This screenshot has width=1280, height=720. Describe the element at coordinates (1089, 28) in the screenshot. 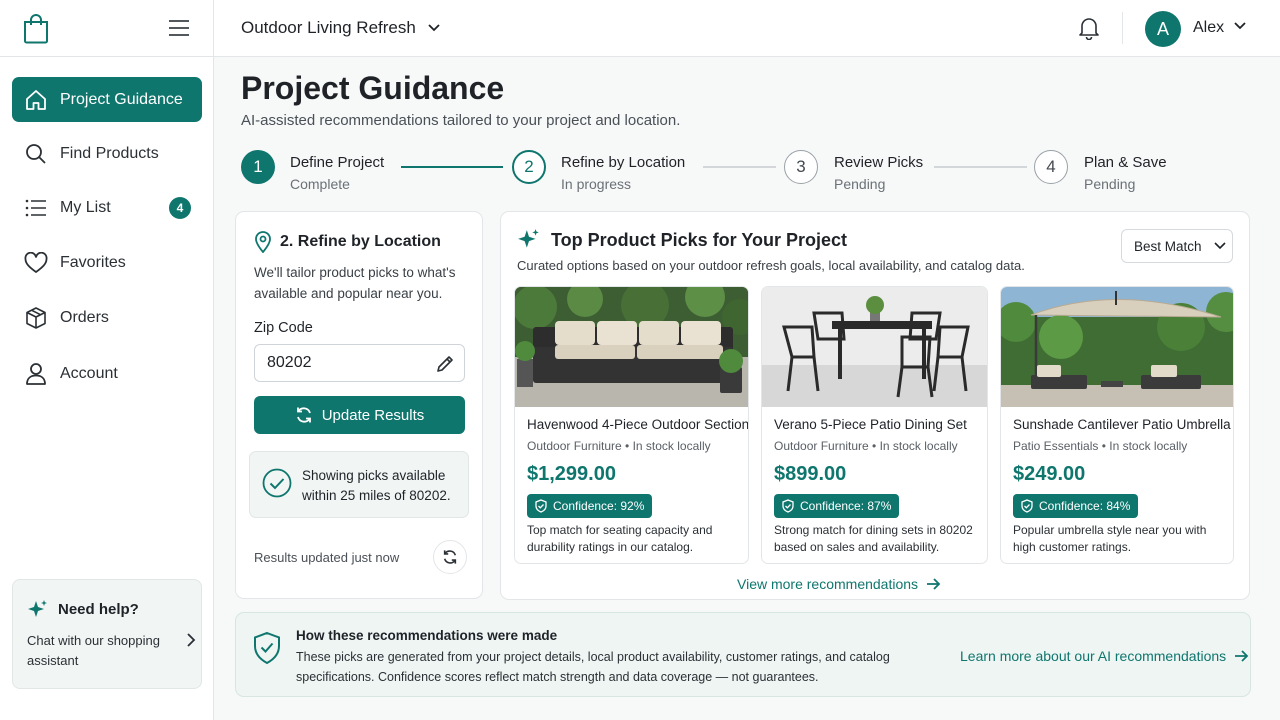

I see `bell-icon` at that location.